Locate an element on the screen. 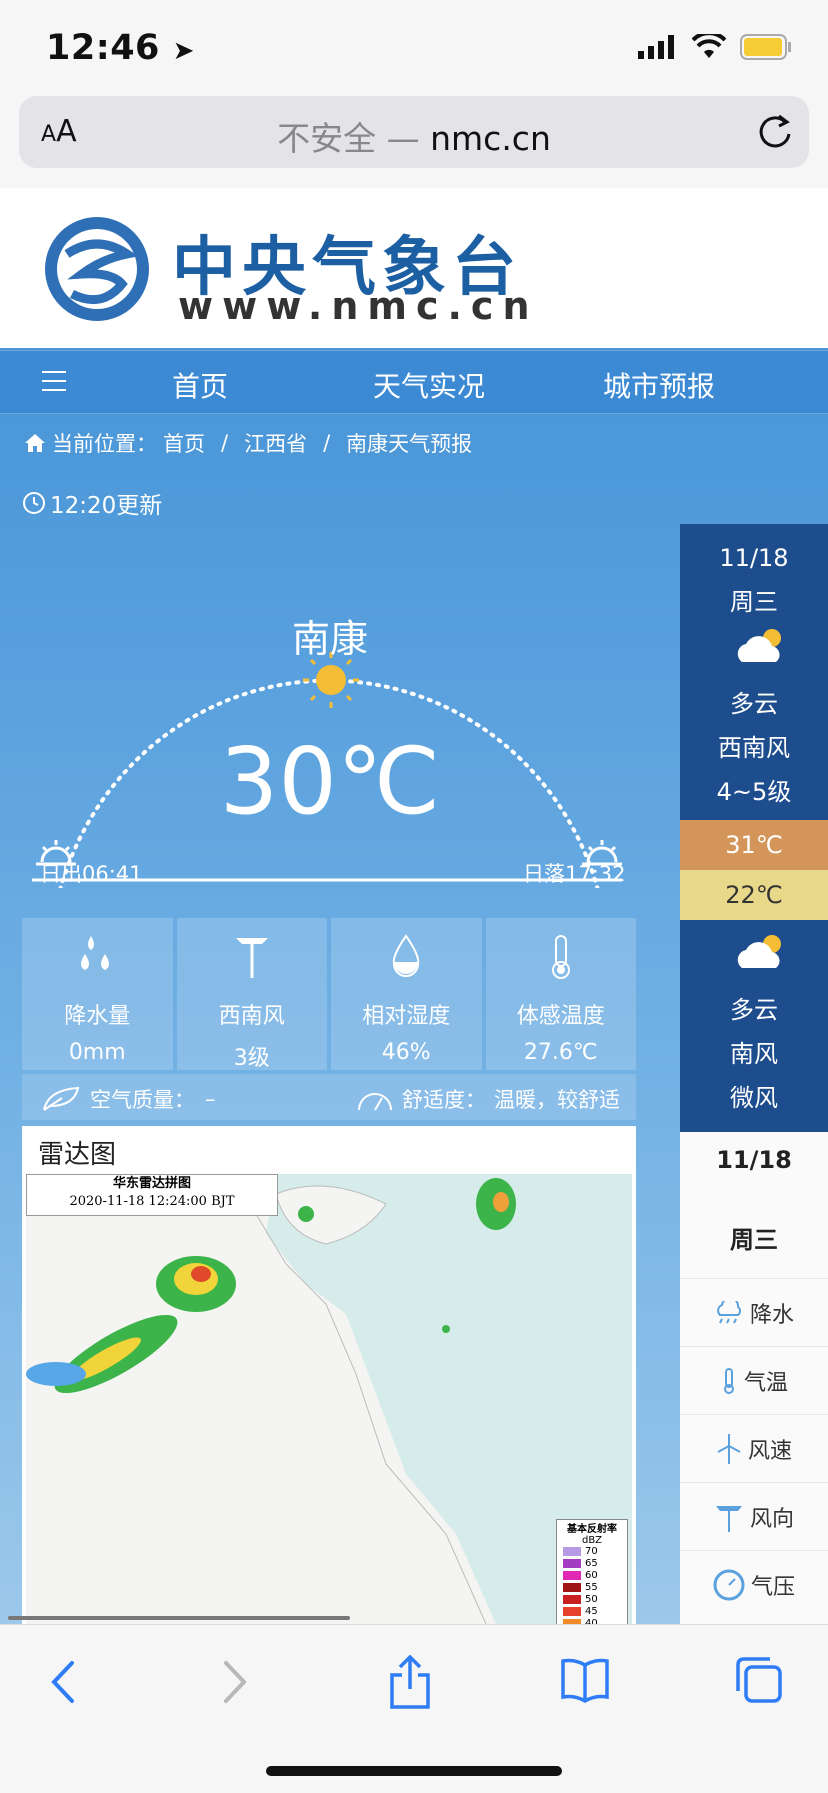 The height and width of the screenshot is (1793, 828). clock-icon is located at coordinates (34, 503).